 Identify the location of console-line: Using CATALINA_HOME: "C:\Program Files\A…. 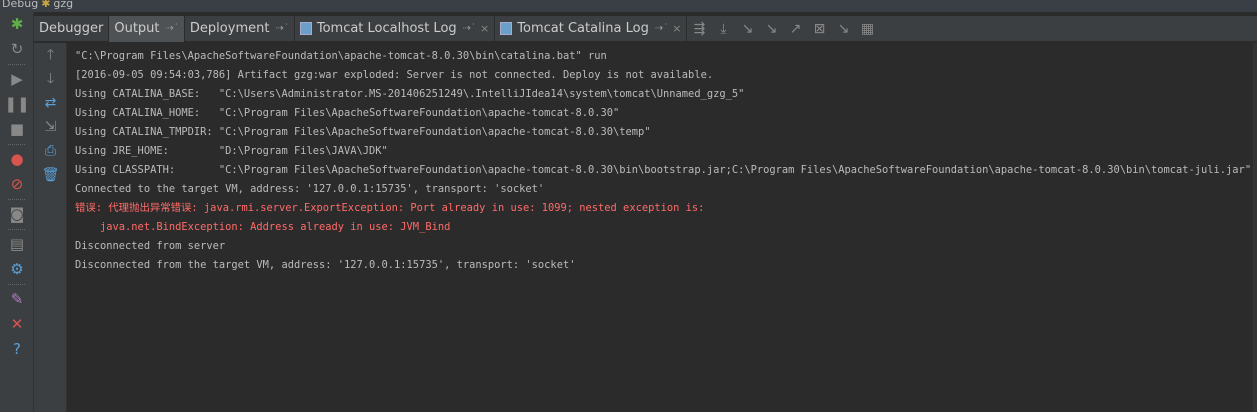
(347, 113).